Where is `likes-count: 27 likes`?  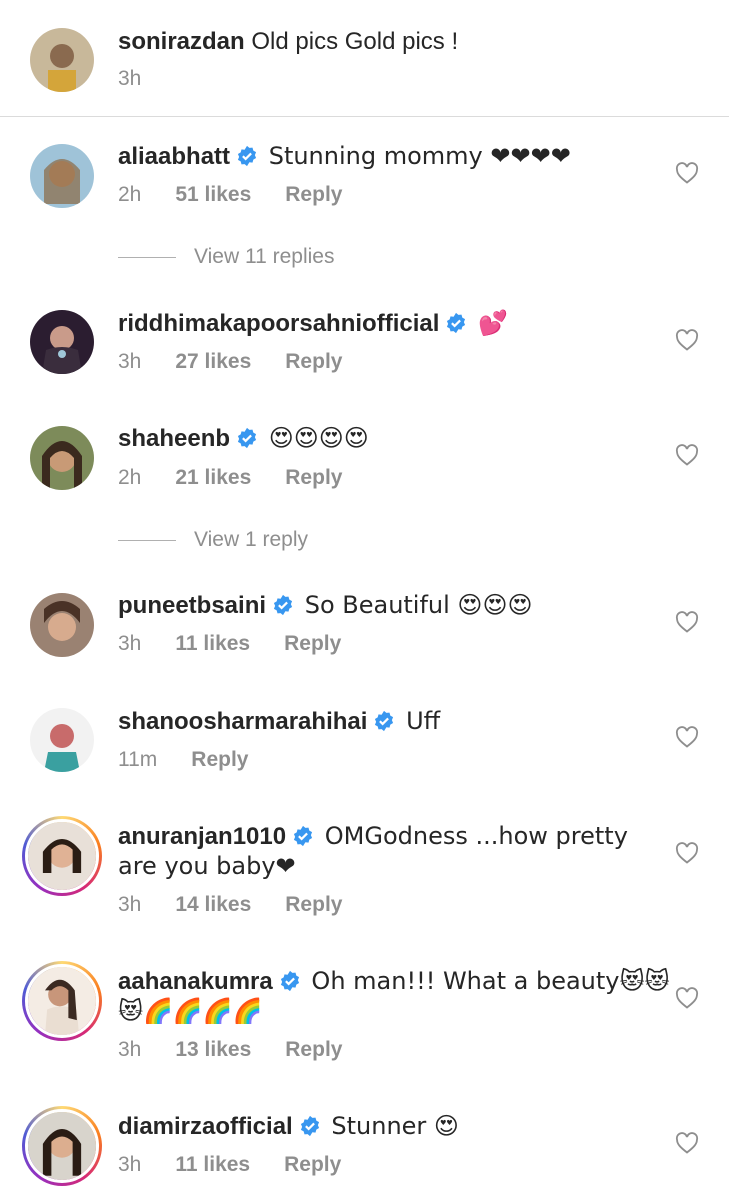 likes-count: 27 likes is located at coordinates (213, 361).